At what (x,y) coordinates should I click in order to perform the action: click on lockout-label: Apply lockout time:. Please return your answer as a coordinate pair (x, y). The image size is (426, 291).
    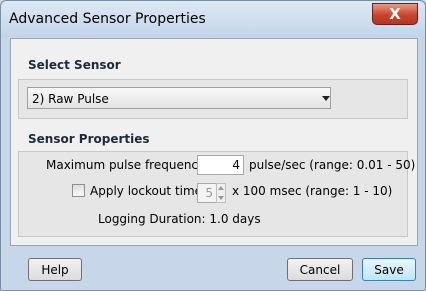
    Looking at the image, I should click on (148, 191).